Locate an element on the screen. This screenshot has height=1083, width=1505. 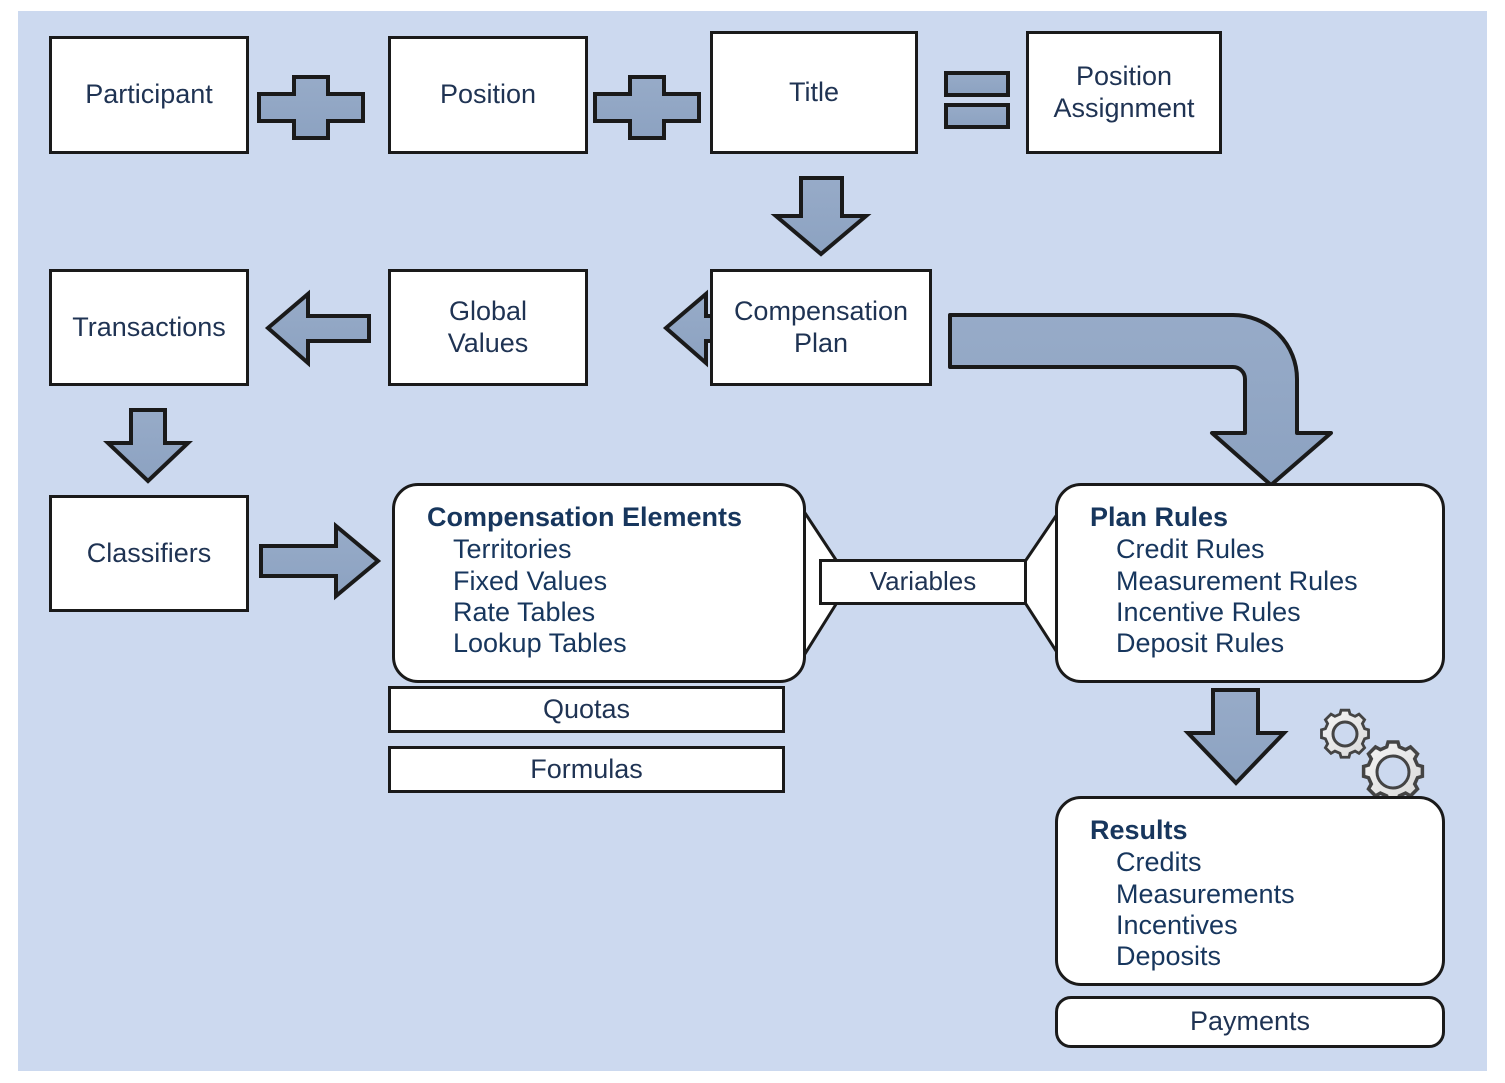
down-arrow-rules-to-results-icon is located at coordinates (1236, 737).